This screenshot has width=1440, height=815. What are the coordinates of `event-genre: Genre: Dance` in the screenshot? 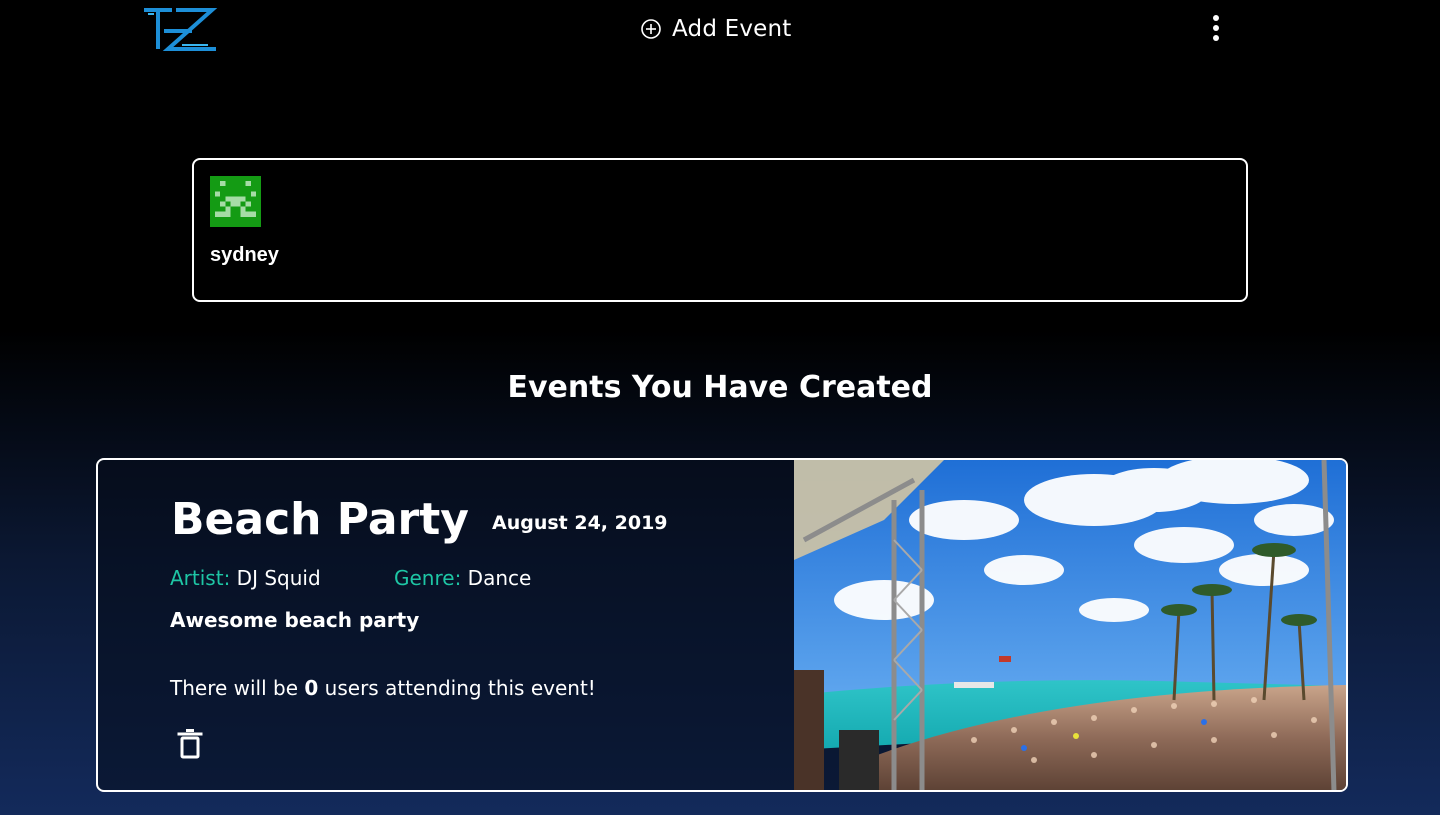 It's located at (462, 578).